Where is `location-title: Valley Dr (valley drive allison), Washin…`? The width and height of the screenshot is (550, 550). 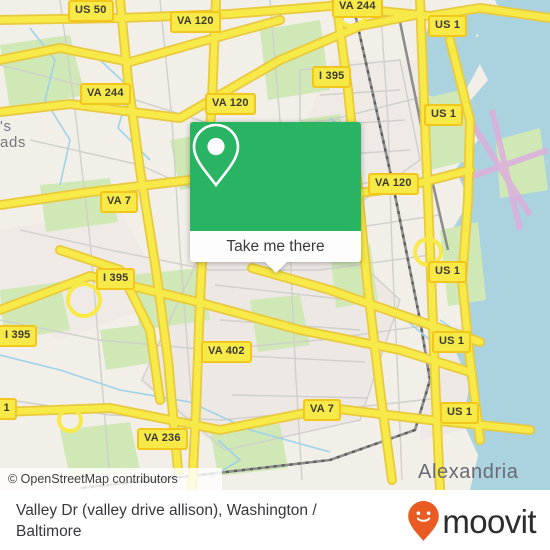
location-title: Valley Dr (valley drive allison), Washin… is located at coordinates (166, 521).